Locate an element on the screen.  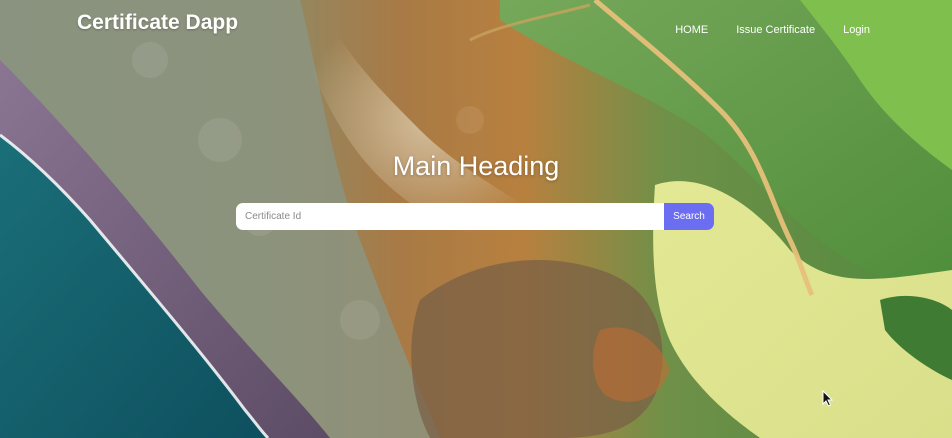
main-heading: Main Heading is located at coordinates (476, 166).